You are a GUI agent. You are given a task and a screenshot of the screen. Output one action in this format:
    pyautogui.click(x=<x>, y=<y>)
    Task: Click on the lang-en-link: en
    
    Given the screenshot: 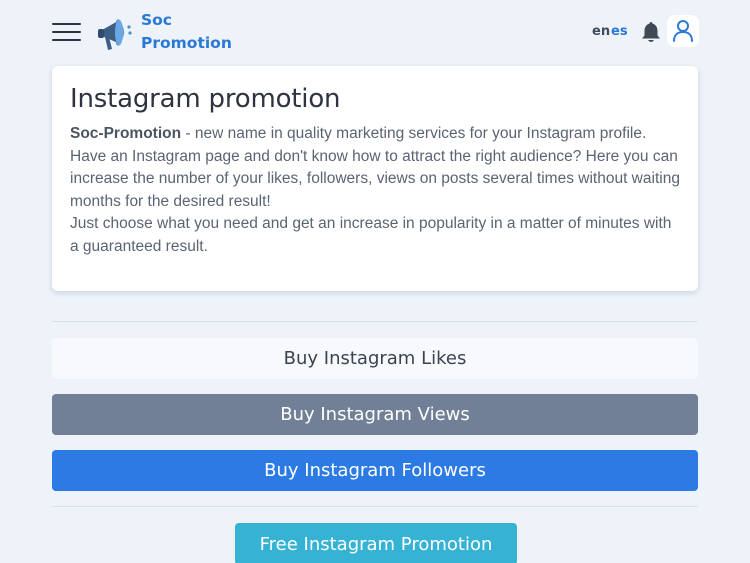 What is the action you would take?
    pyautogui.click(x=601, y=31)
    